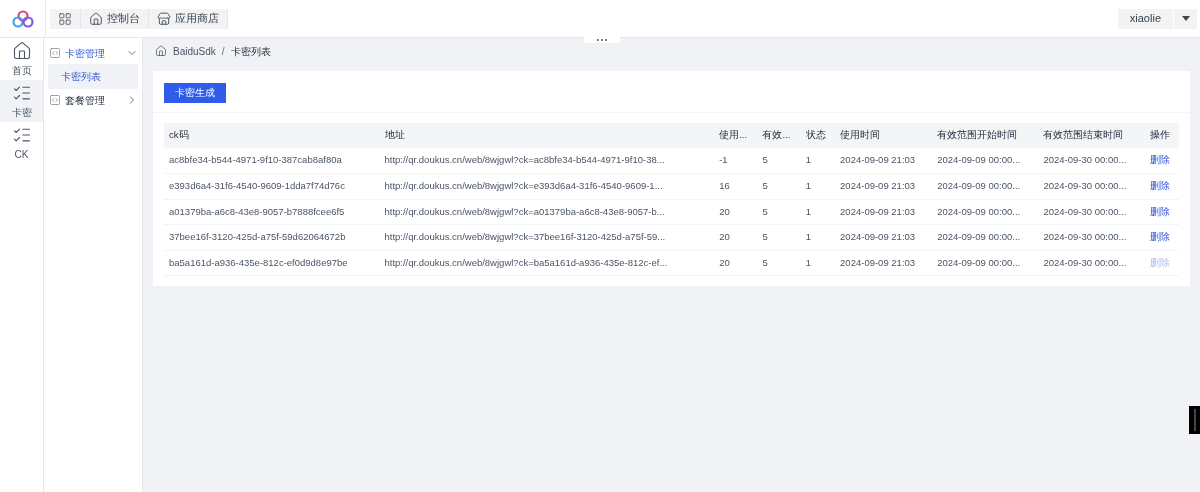  I want to click on breadcrumb-item: BaiduSdk, so click(194, 51).